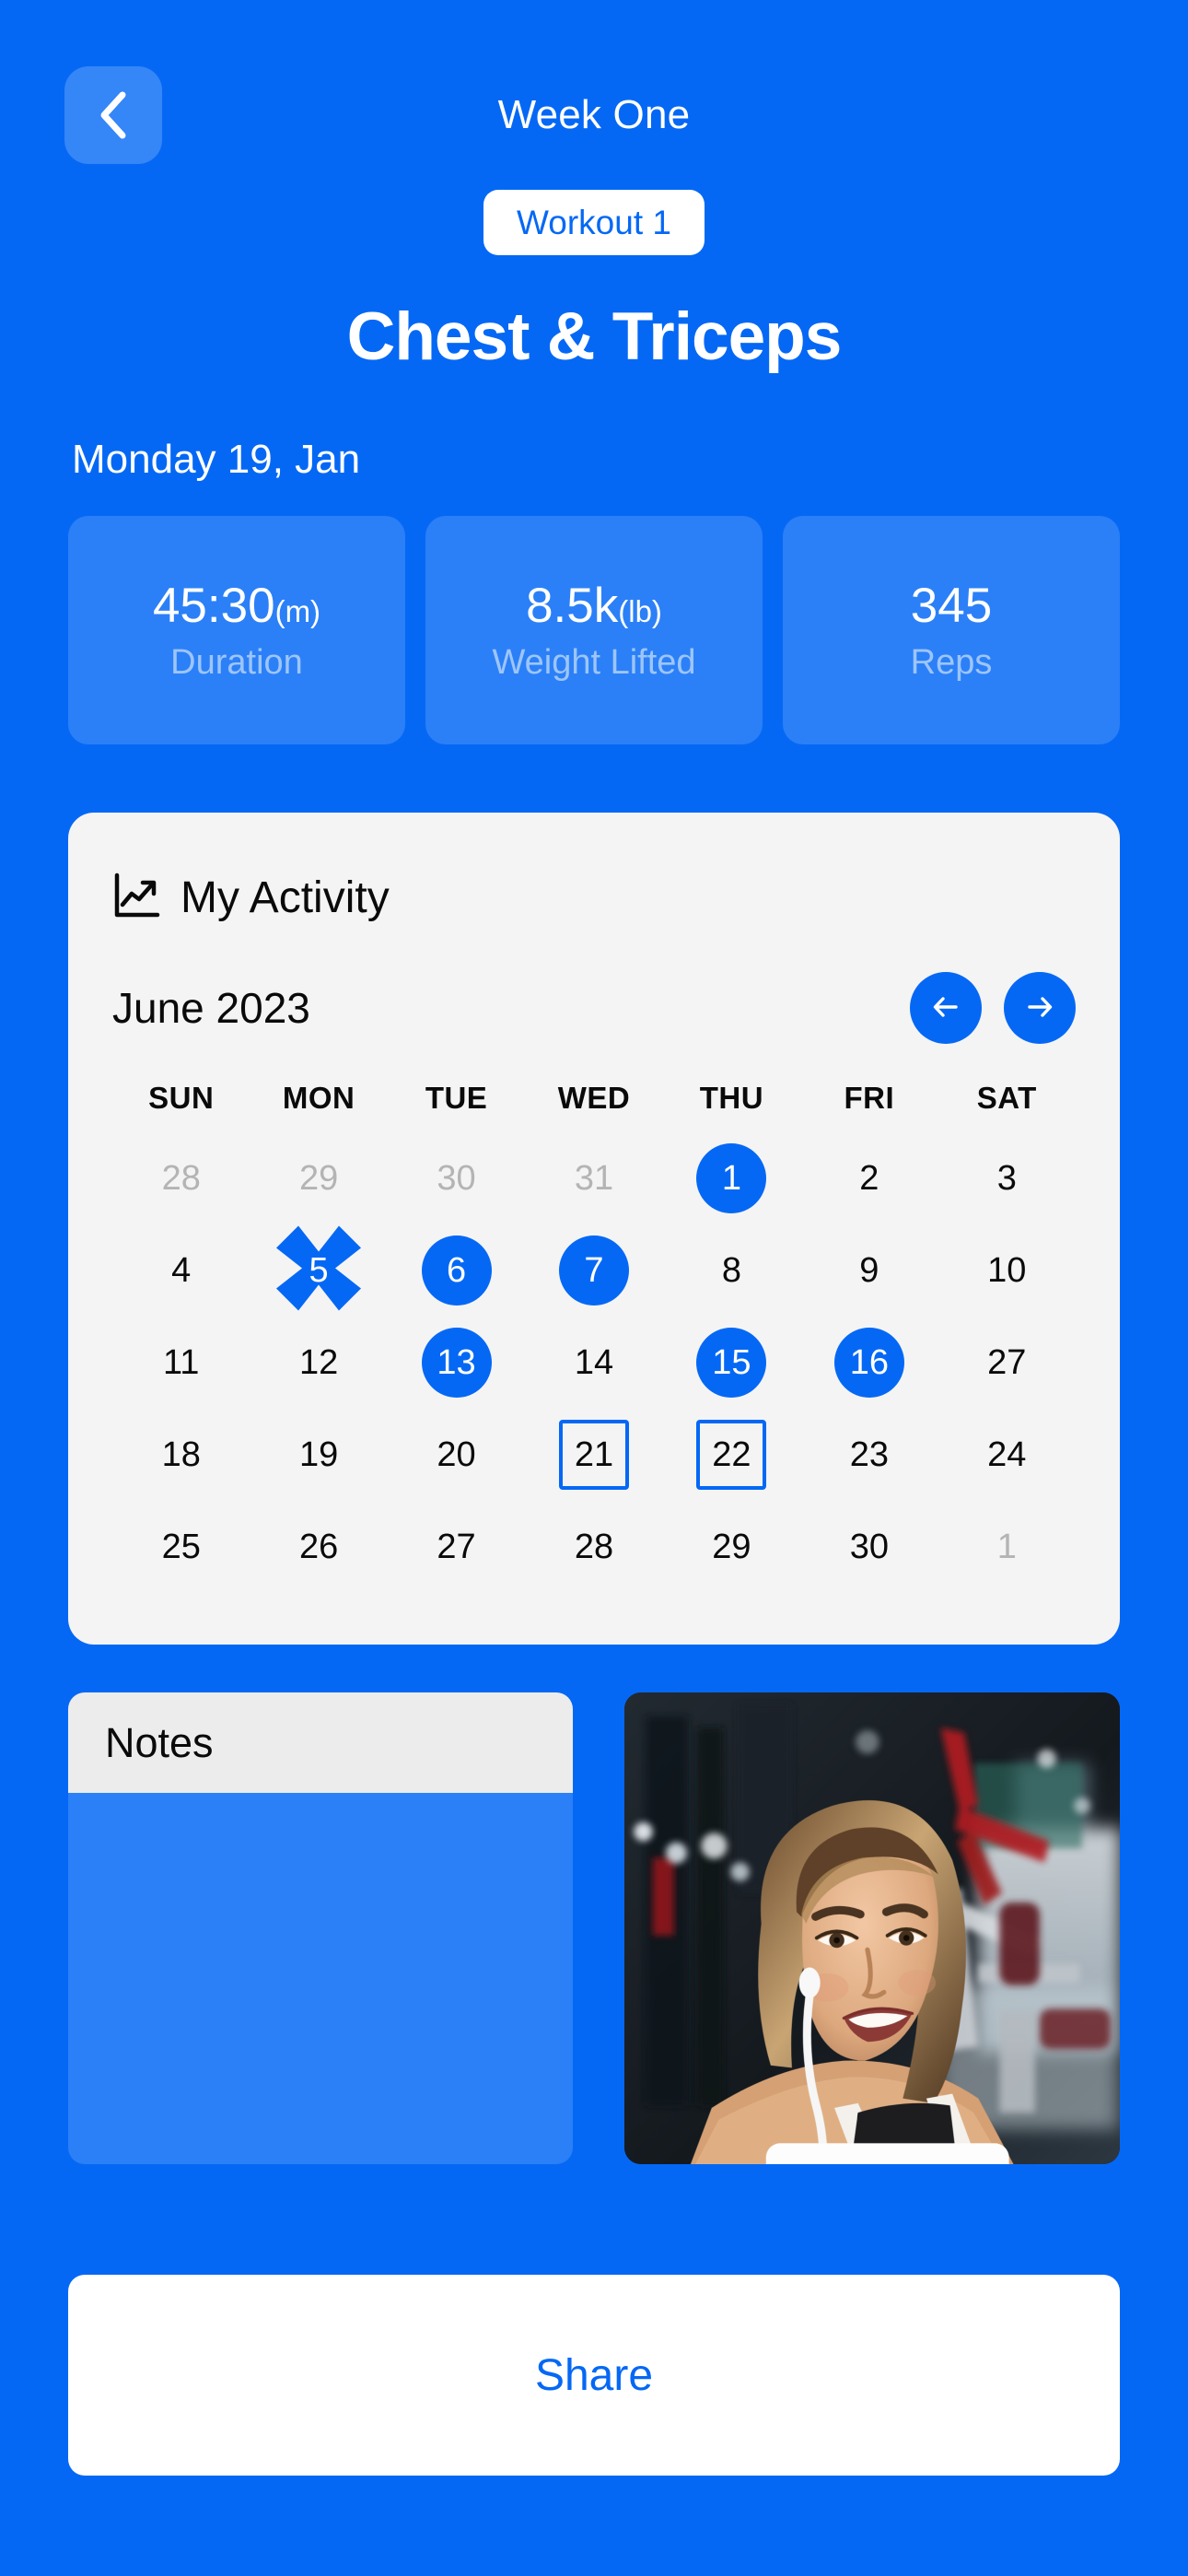 The height and width of the screenshot is (2576, 1188). I want to click on month-label: June 2023, so click(211, 1008).